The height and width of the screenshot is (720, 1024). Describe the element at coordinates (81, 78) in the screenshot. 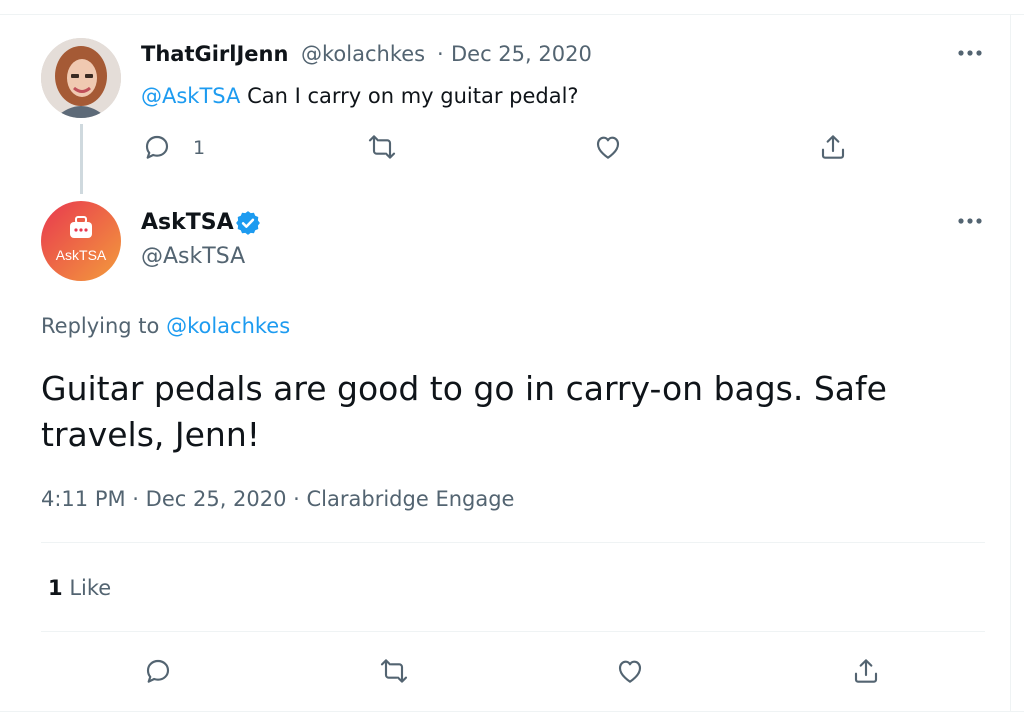

I see `avatar-thatgirljenn` at that location.